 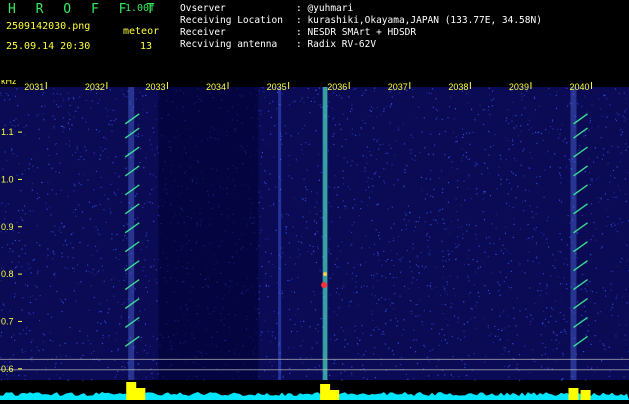 I want to click on info-observer-value: : @yuhmari, so click(x=324, y=9).